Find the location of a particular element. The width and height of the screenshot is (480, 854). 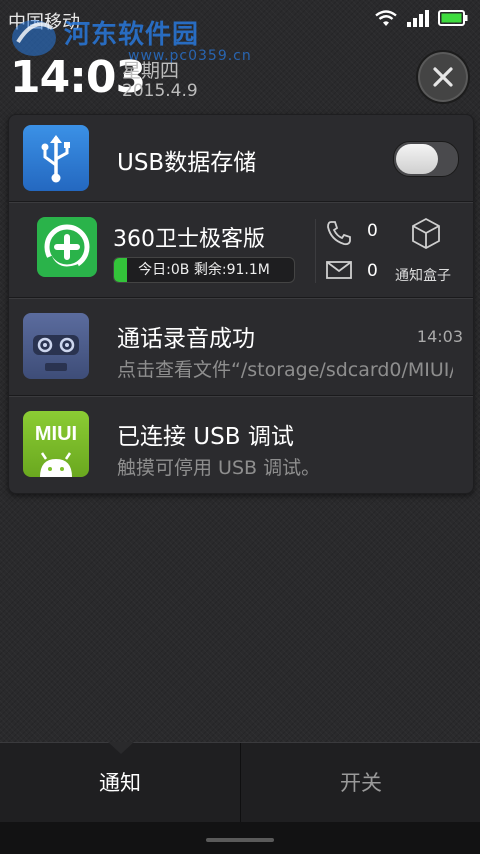

status-icons is located at coordinates (421, 18).